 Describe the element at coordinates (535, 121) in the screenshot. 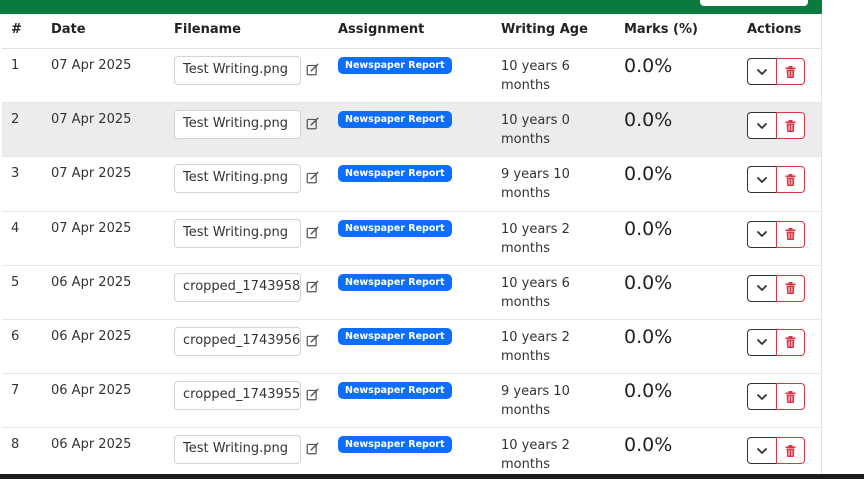

I see `writing-age-line1: 10 years 0` at that location.